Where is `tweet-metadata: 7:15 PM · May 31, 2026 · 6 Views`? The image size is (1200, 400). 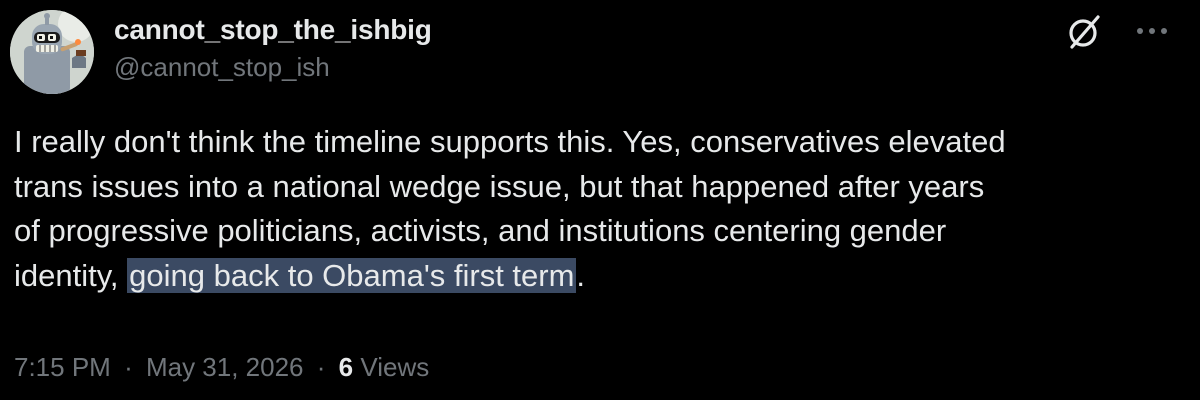
tweet-metadata: 7:15 PM · May 31, 2026 · 6 Views is located at coordinates (221, 367).